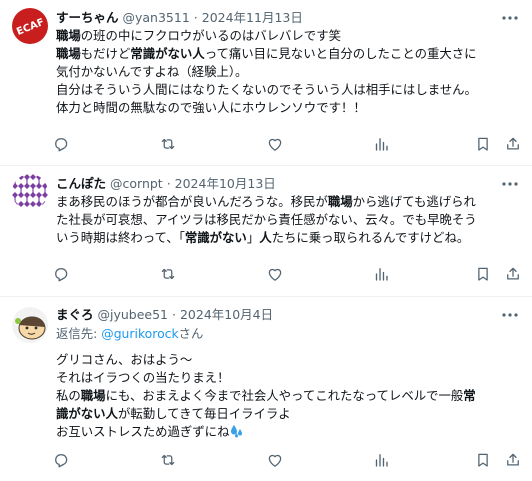  I want to click on reply-suffix: さん, so click(191, 333).